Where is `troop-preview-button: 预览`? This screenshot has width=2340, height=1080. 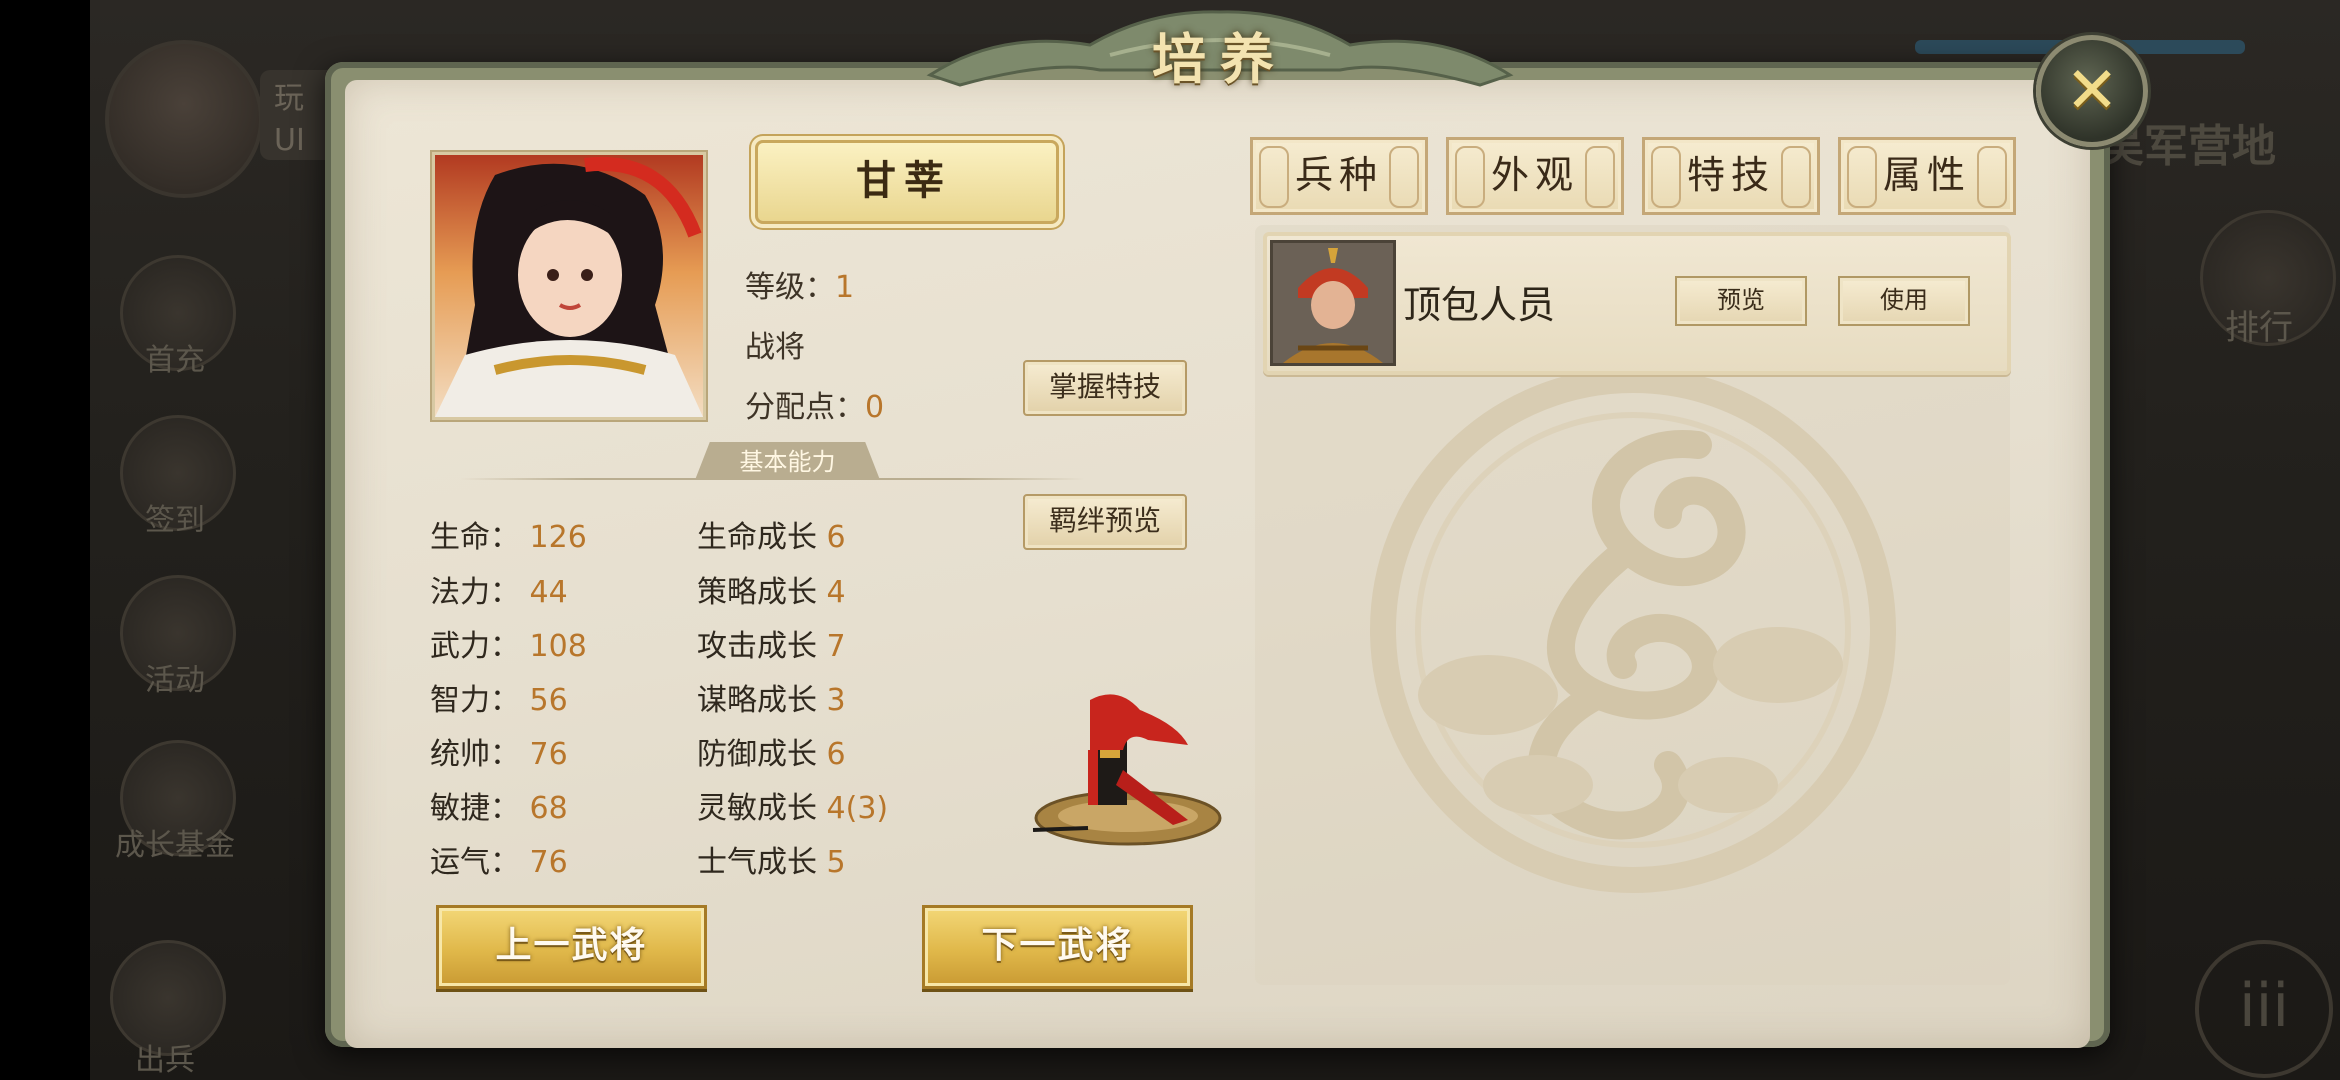
troop-preview-button: 预览 is located at coordinates (1741, 301).